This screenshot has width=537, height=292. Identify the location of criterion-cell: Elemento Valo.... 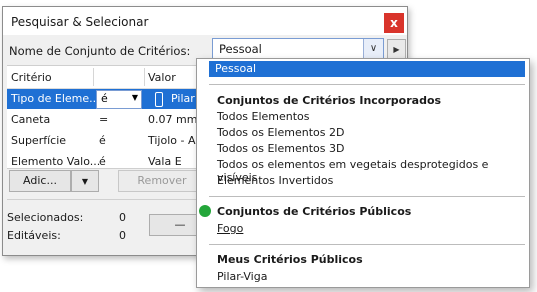
(56, 161).